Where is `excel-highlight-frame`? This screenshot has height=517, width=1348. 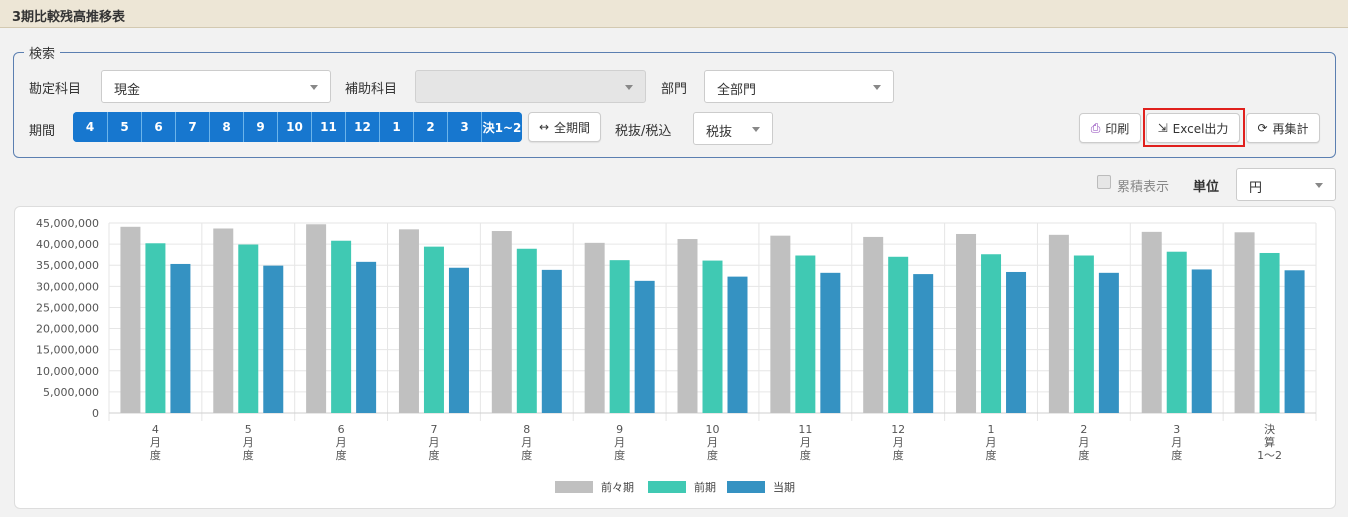 excel-highlight-frame is located at coordinates (1194, 127).